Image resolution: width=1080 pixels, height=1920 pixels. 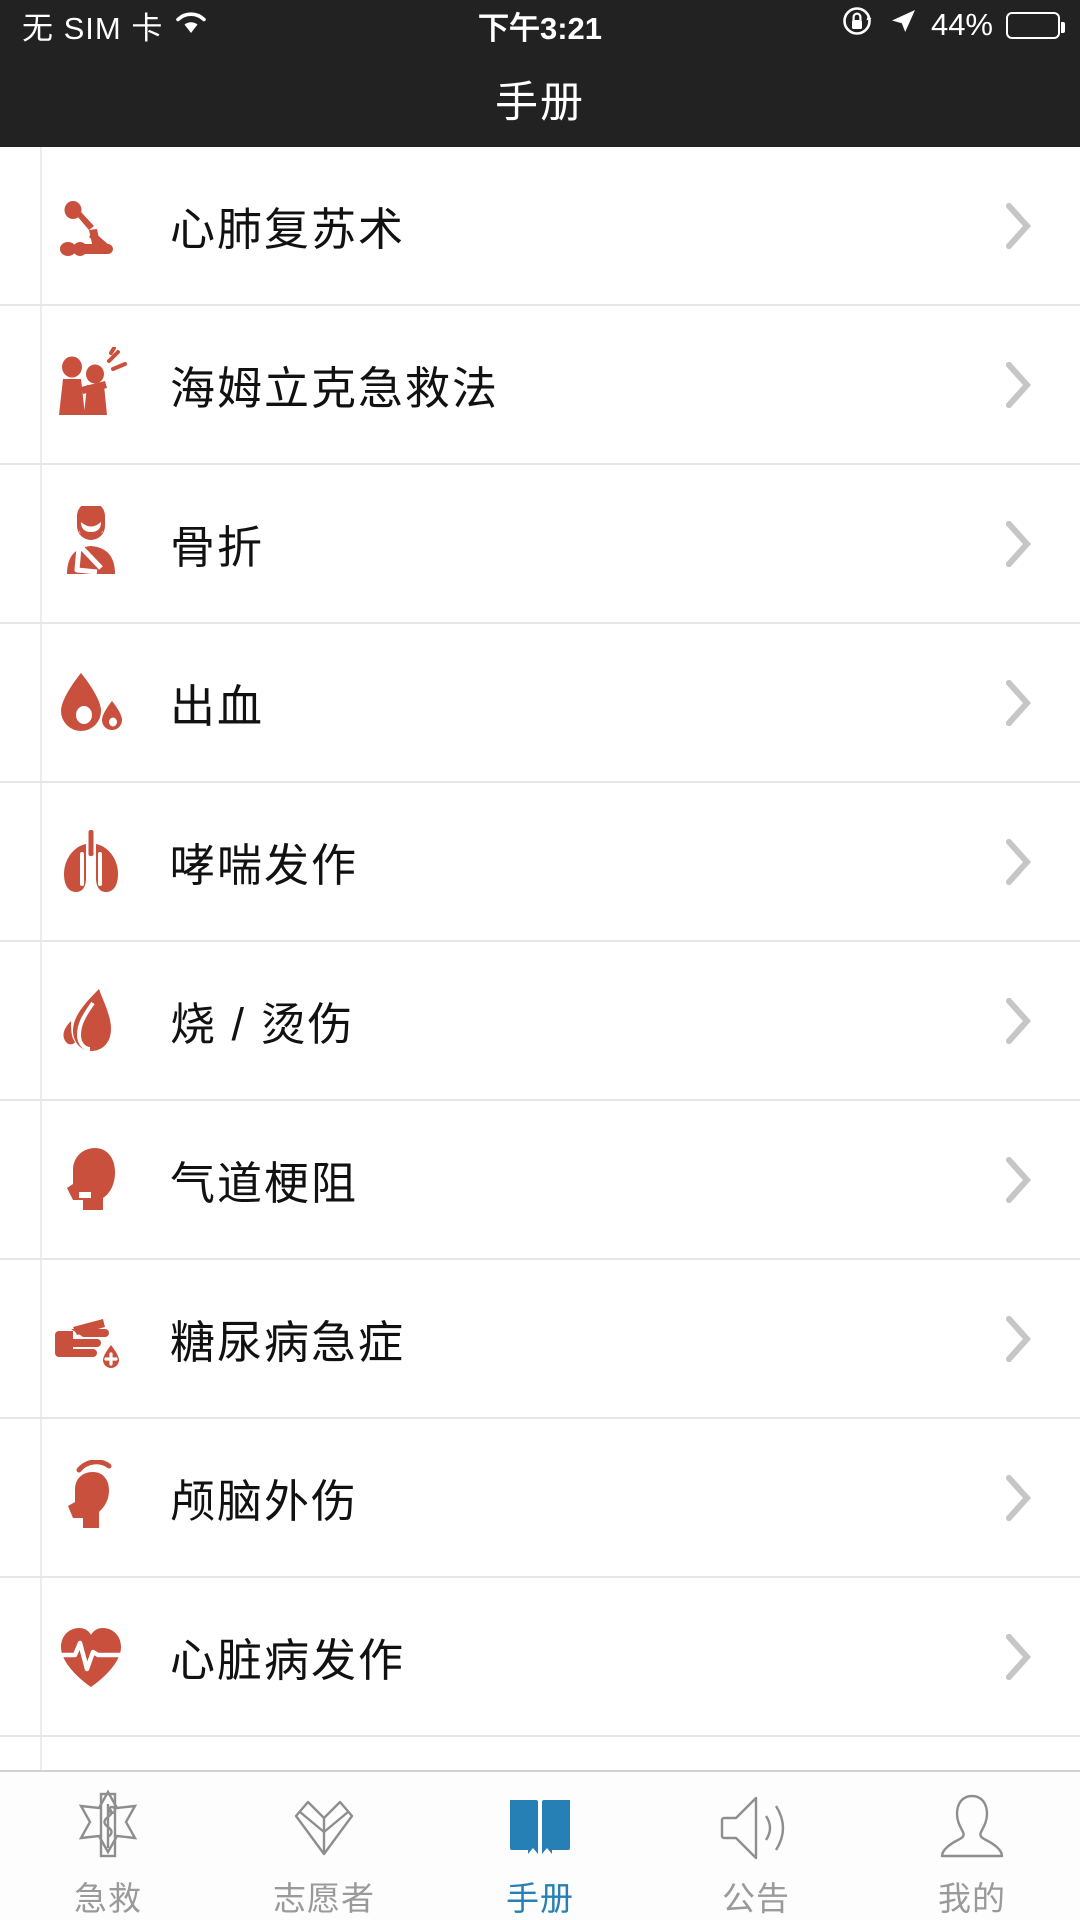 I want to click on list-item-label: 心肺复苏术, so click(x=288, y=229).